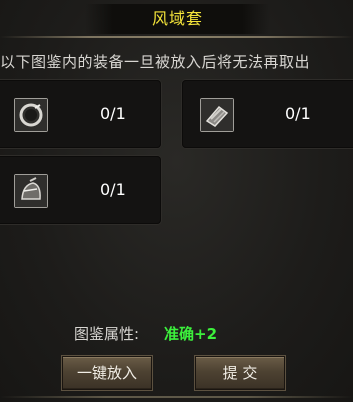 The width and height of the screenshot is (353, 402). I want to click on notice-label: 以下图鉴内的装备一旦被放入后将无法再取出, so click(155, 62).